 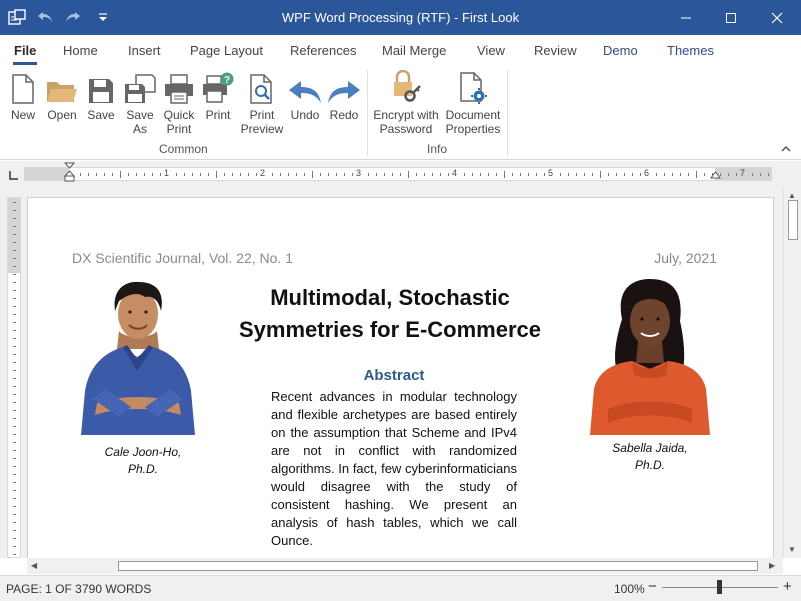 I want to click on horizontal-ruler-area: 1 2 3 4 5 6 7, so click(x=400, y=174).